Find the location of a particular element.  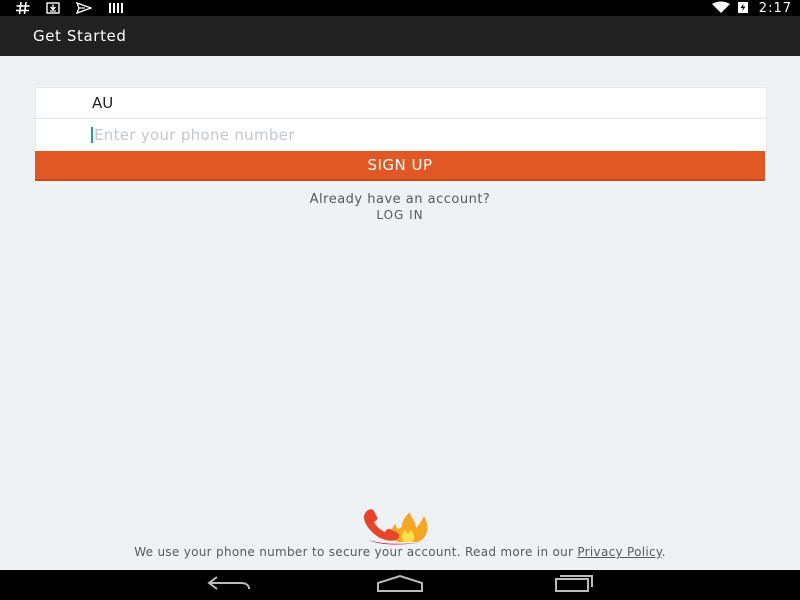

home-icon is located at coordinates (400, 585).